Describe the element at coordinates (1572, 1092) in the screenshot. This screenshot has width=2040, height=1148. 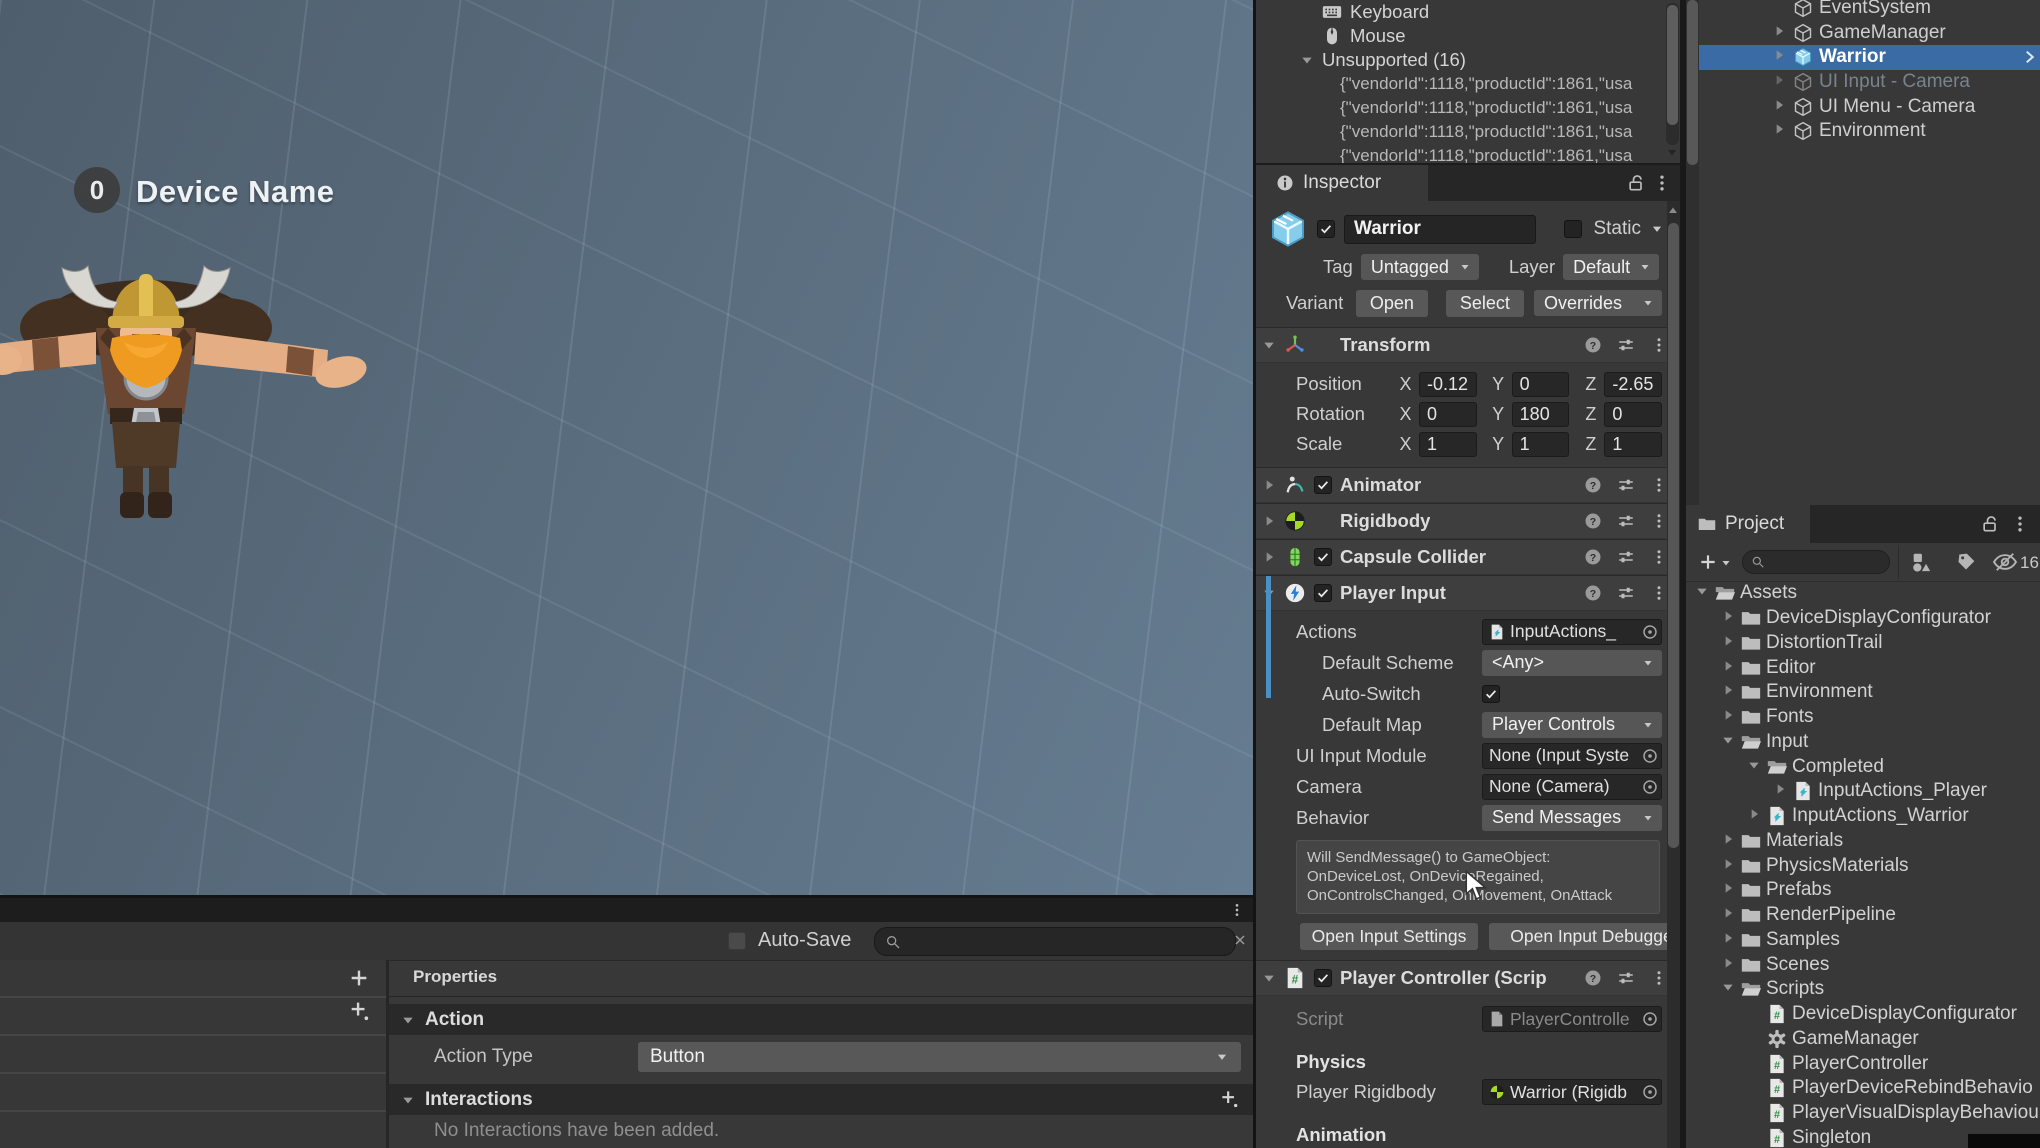
I see `player-rigidbody-field: Warrior (Rigidb` at that location.